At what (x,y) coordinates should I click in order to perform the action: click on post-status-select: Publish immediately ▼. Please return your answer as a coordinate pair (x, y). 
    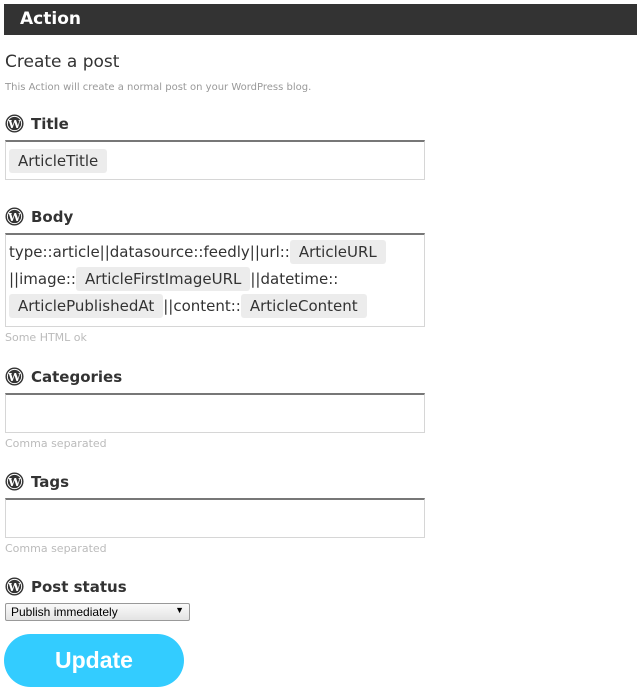
    Looking at the image, I should click on (97, 612).